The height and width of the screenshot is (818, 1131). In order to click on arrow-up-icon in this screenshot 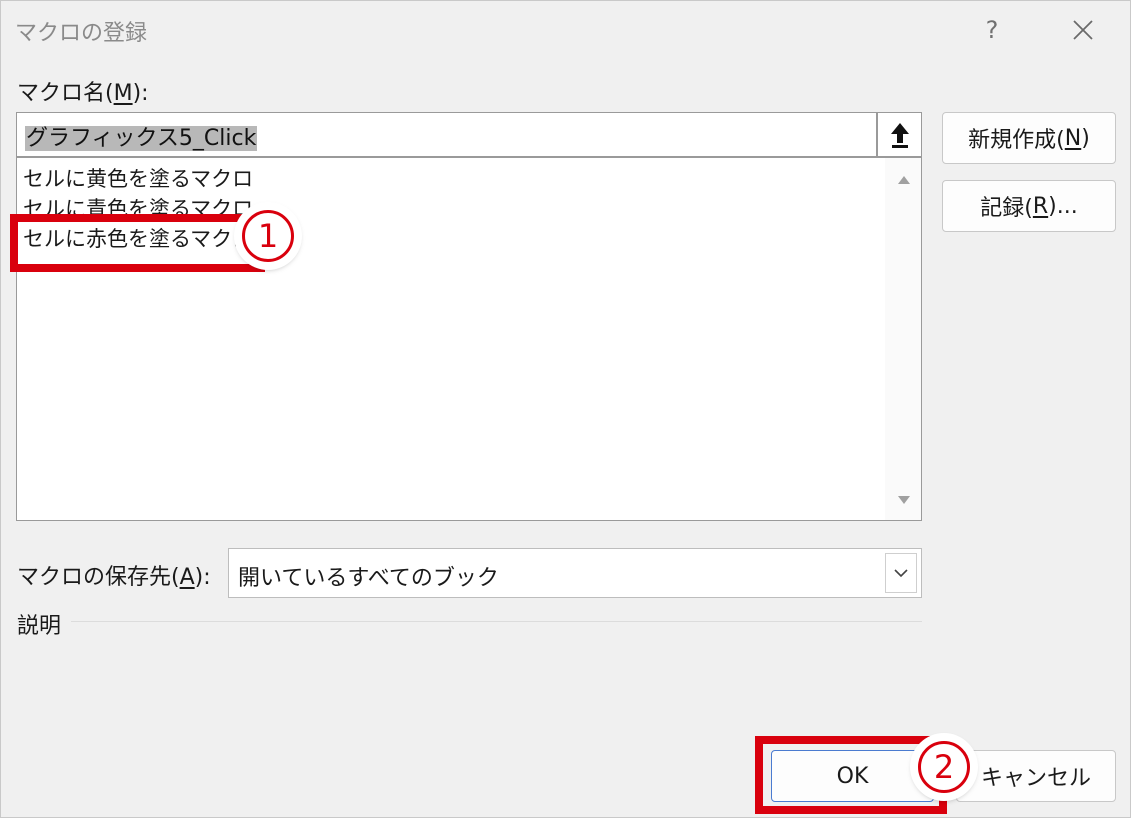, I will do `click(899, 135)`.